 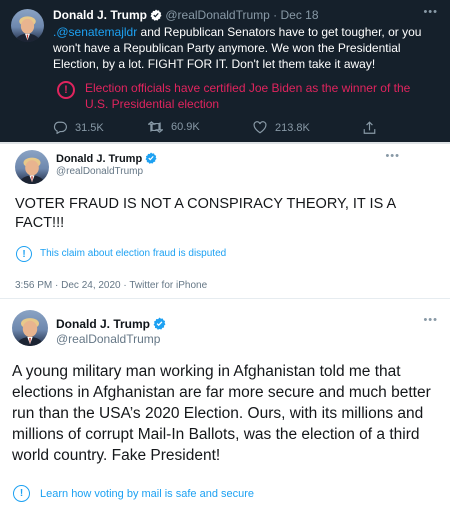 What do you see at coordinates (95, 32) in the screenshot?
I see `mention-link: .@senatemajldr` at bounding box center [95, 32].